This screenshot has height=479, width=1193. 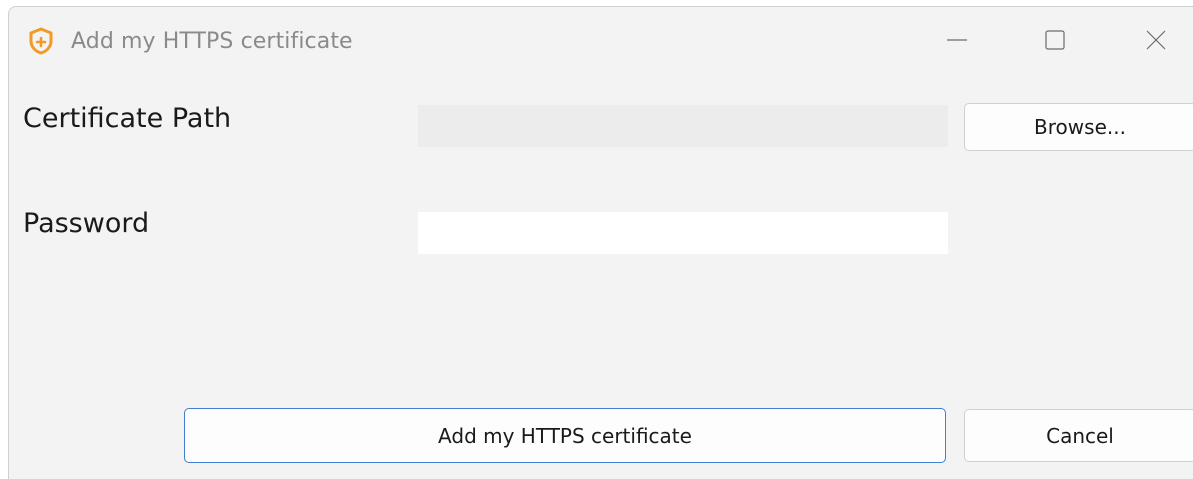 I want to click on window-title: Add my HTTPS certificate, so click(x=212, y=41).